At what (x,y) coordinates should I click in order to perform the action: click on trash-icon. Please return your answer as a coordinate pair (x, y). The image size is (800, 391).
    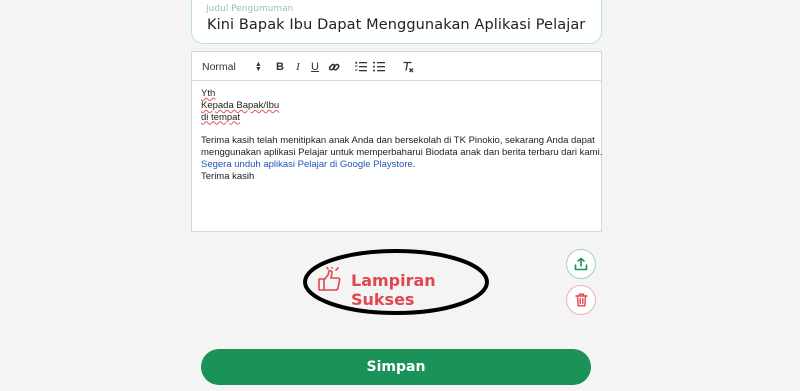
    Looking at the image, I should click on (581, 300).